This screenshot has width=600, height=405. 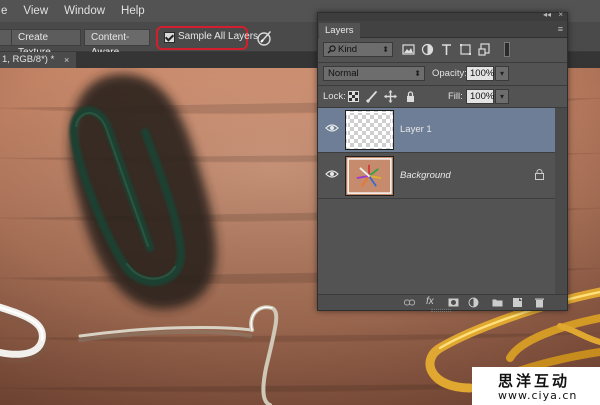 What do you see at coordinates (369, 130) in the screenshot?
I see `layer-thumbnail` at bounding box center [369, 130].